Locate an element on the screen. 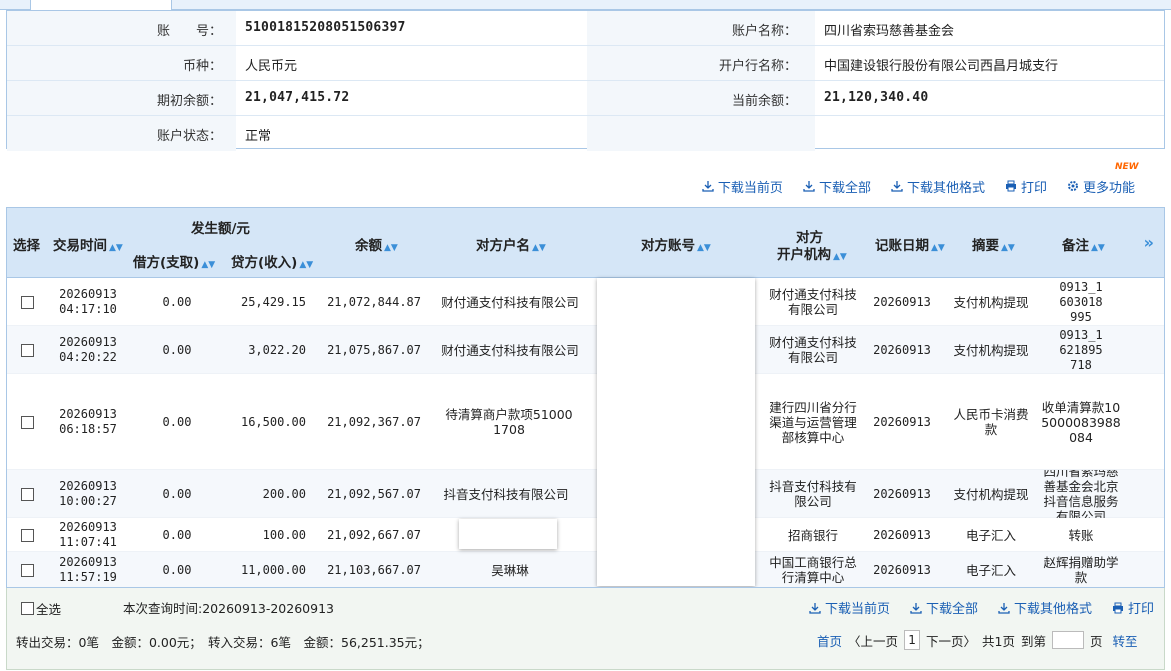 The width and height of the screenshot is (1171, 671). row-remark: 0913_1603018995 is located at coordinates (1081, 301).